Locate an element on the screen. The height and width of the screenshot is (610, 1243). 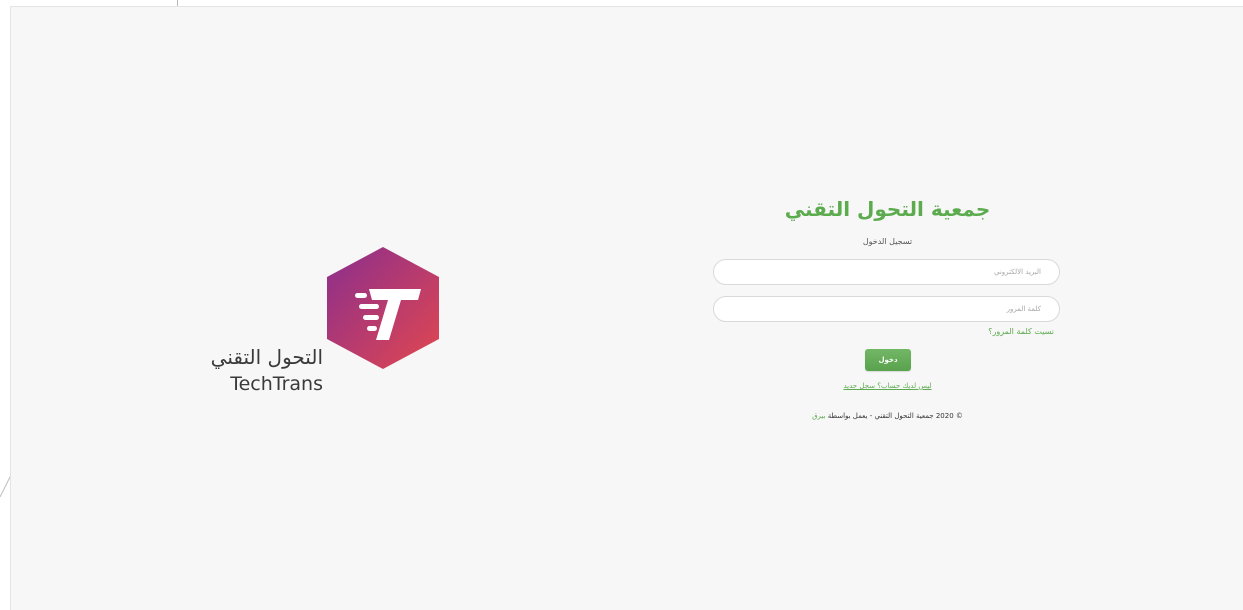
password-field is located at coordinates (886, 309).